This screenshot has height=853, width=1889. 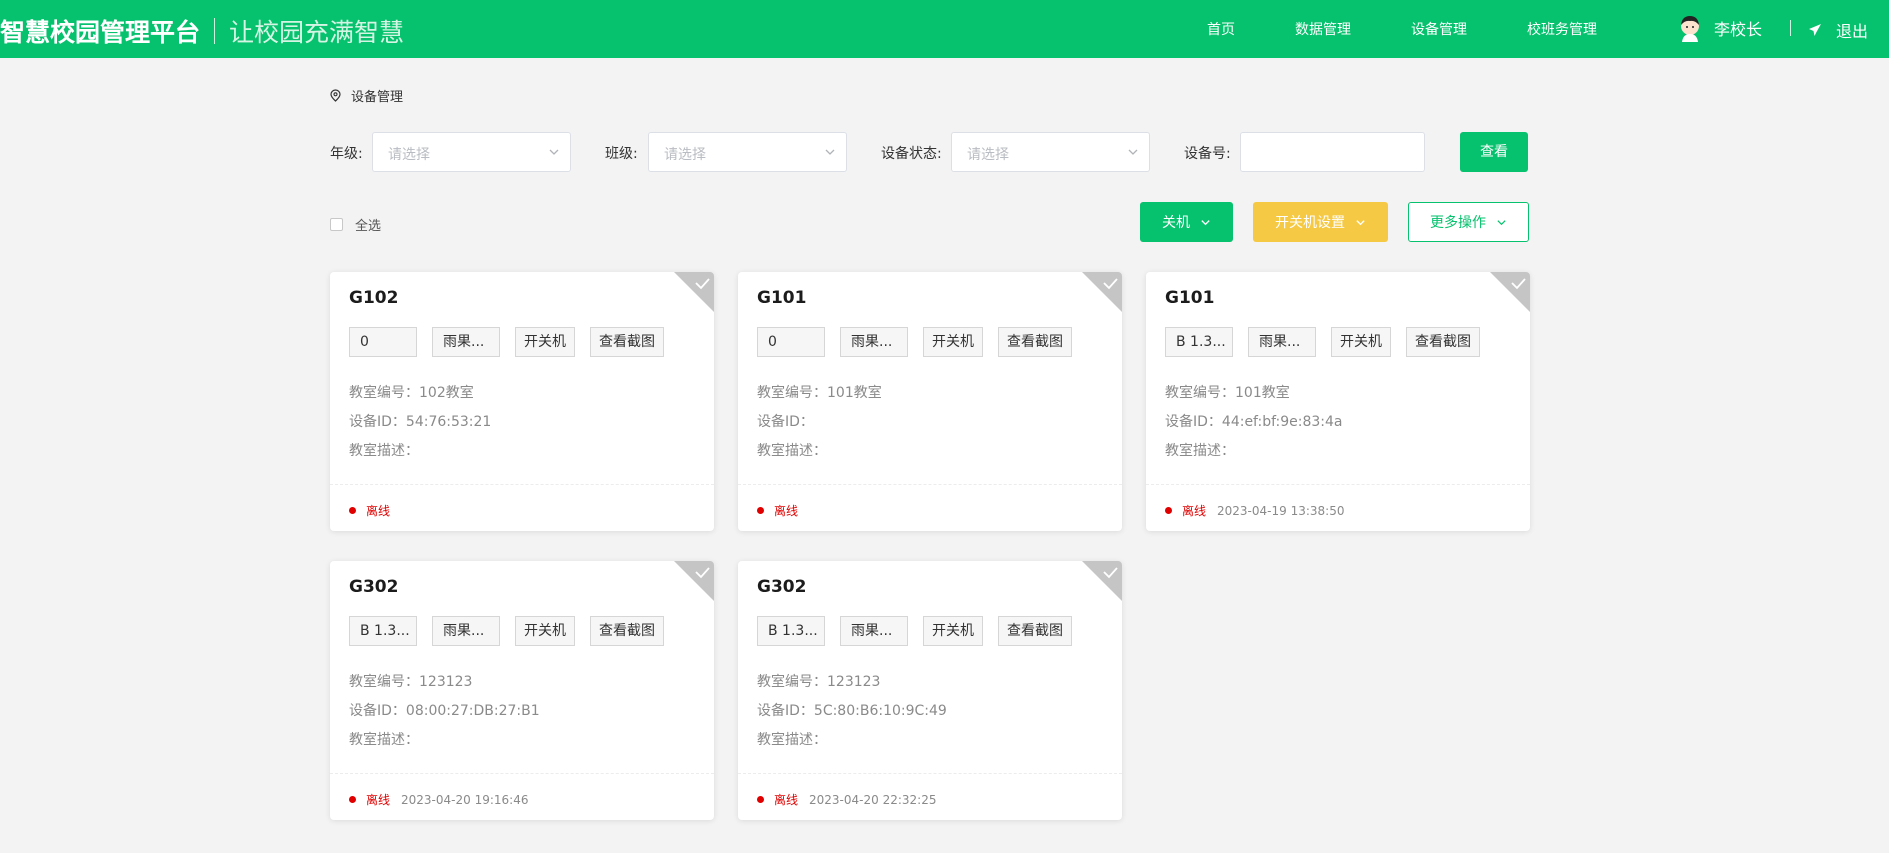 What do you see at coordinates (1852, 31) in the screenshot?
I see `logout-label: 退出` at bounding box center [1852, 31].